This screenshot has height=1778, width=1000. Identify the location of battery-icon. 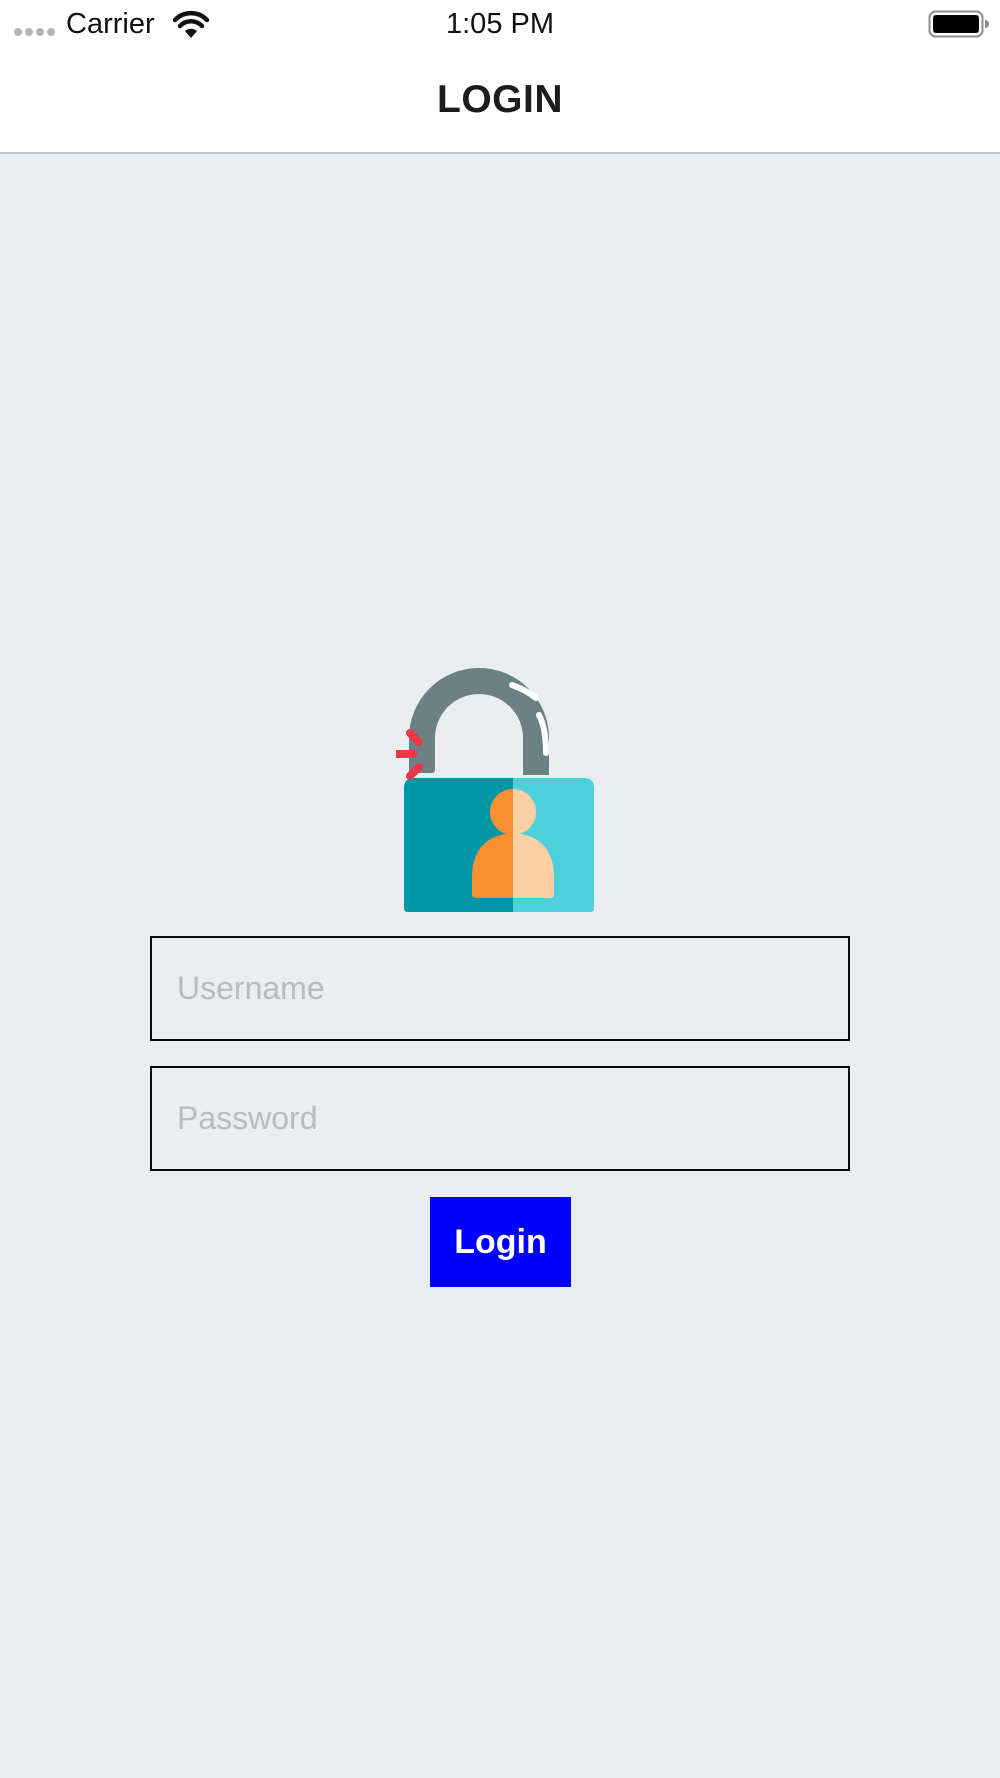
(958, 24).